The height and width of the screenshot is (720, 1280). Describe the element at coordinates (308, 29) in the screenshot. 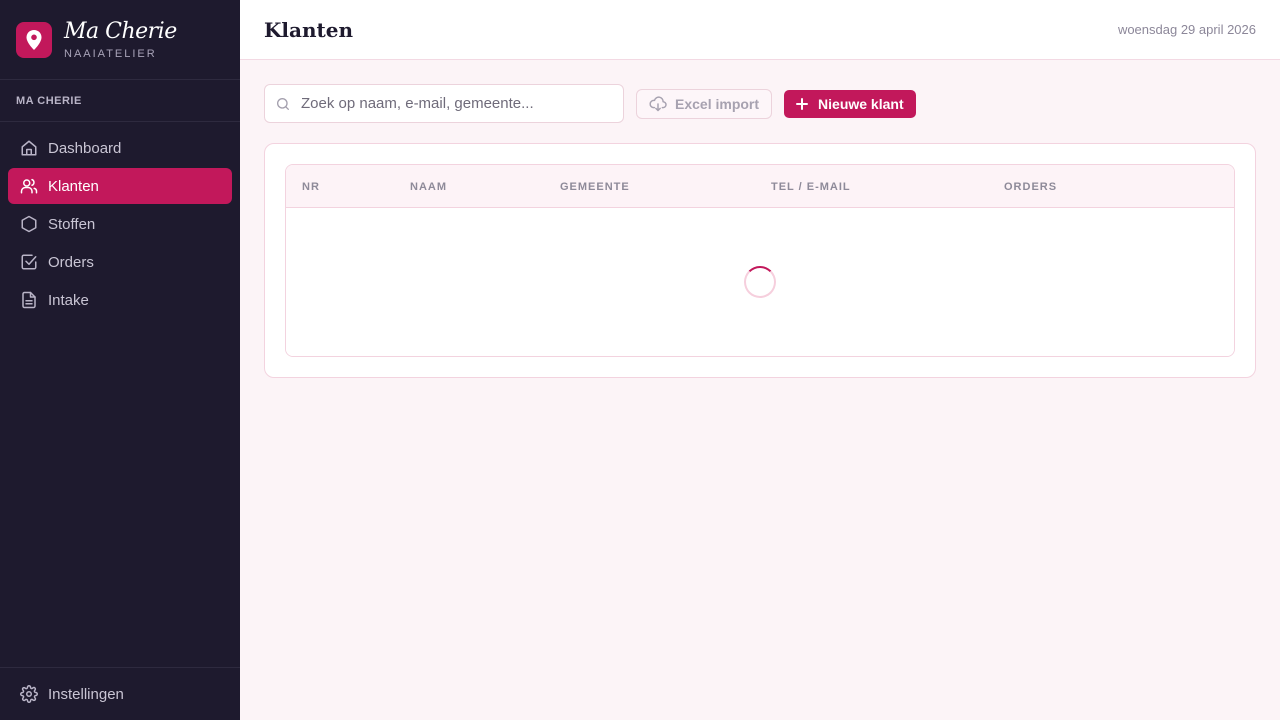

I see `page-title: Klanten` at that location.